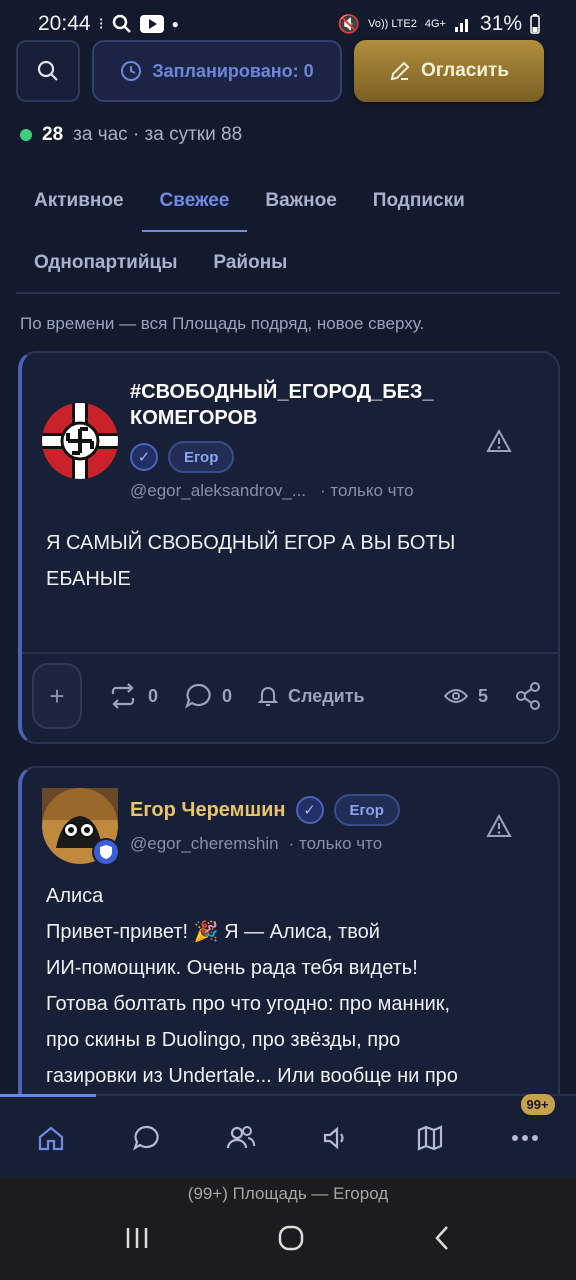 The height and width of the screenshot is (1280, 576). I want to click on author-name-line2: КОМЕГОРОВ, so click(194, 418).